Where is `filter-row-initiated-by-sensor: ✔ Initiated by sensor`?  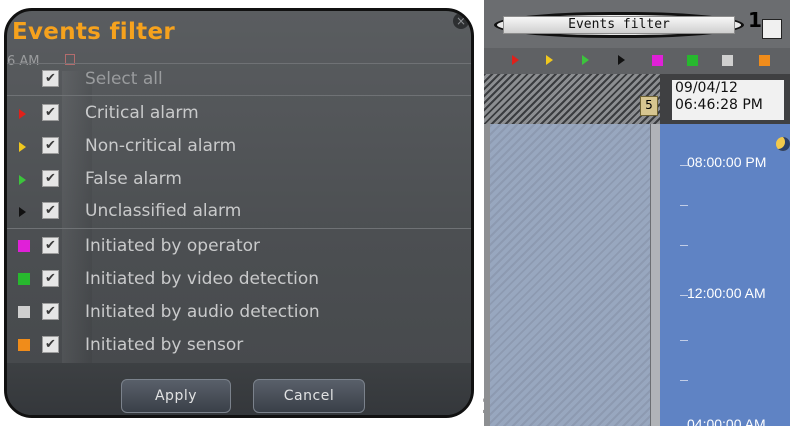
filter-row-initiated-by-sensor: ✔ Initiated by sensor is located at coordinates (239, 346).